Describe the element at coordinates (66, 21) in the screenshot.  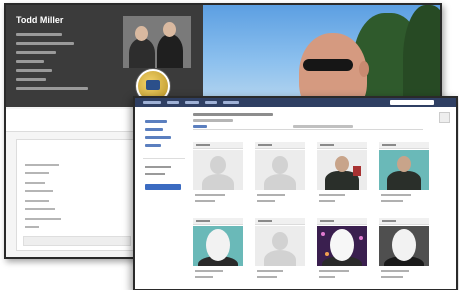
I see `profile-name: Todd Miller` at that location.